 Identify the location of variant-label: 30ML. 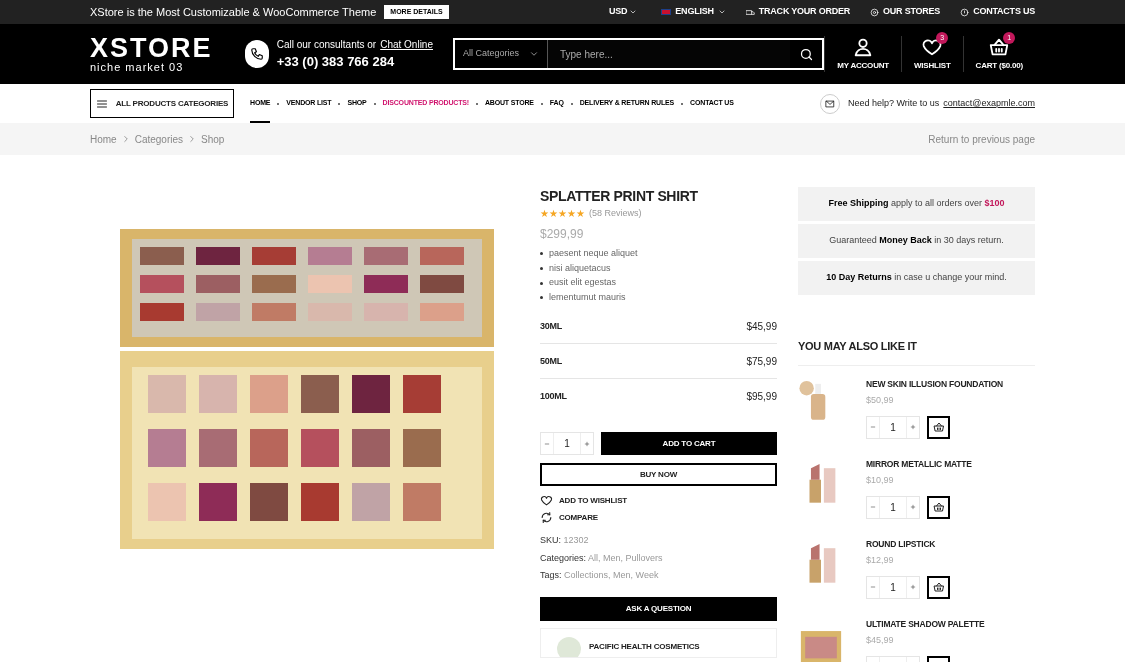
(551, 326).